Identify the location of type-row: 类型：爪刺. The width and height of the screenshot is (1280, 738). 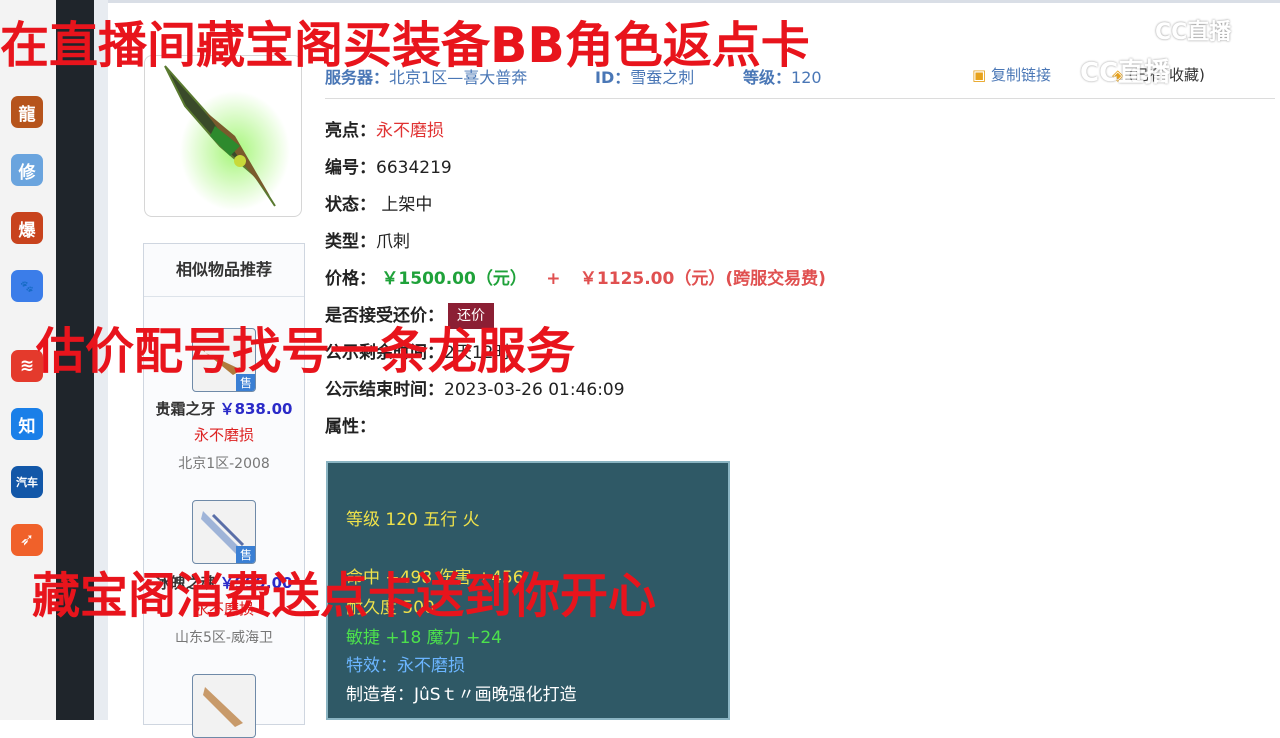
(367, 242).